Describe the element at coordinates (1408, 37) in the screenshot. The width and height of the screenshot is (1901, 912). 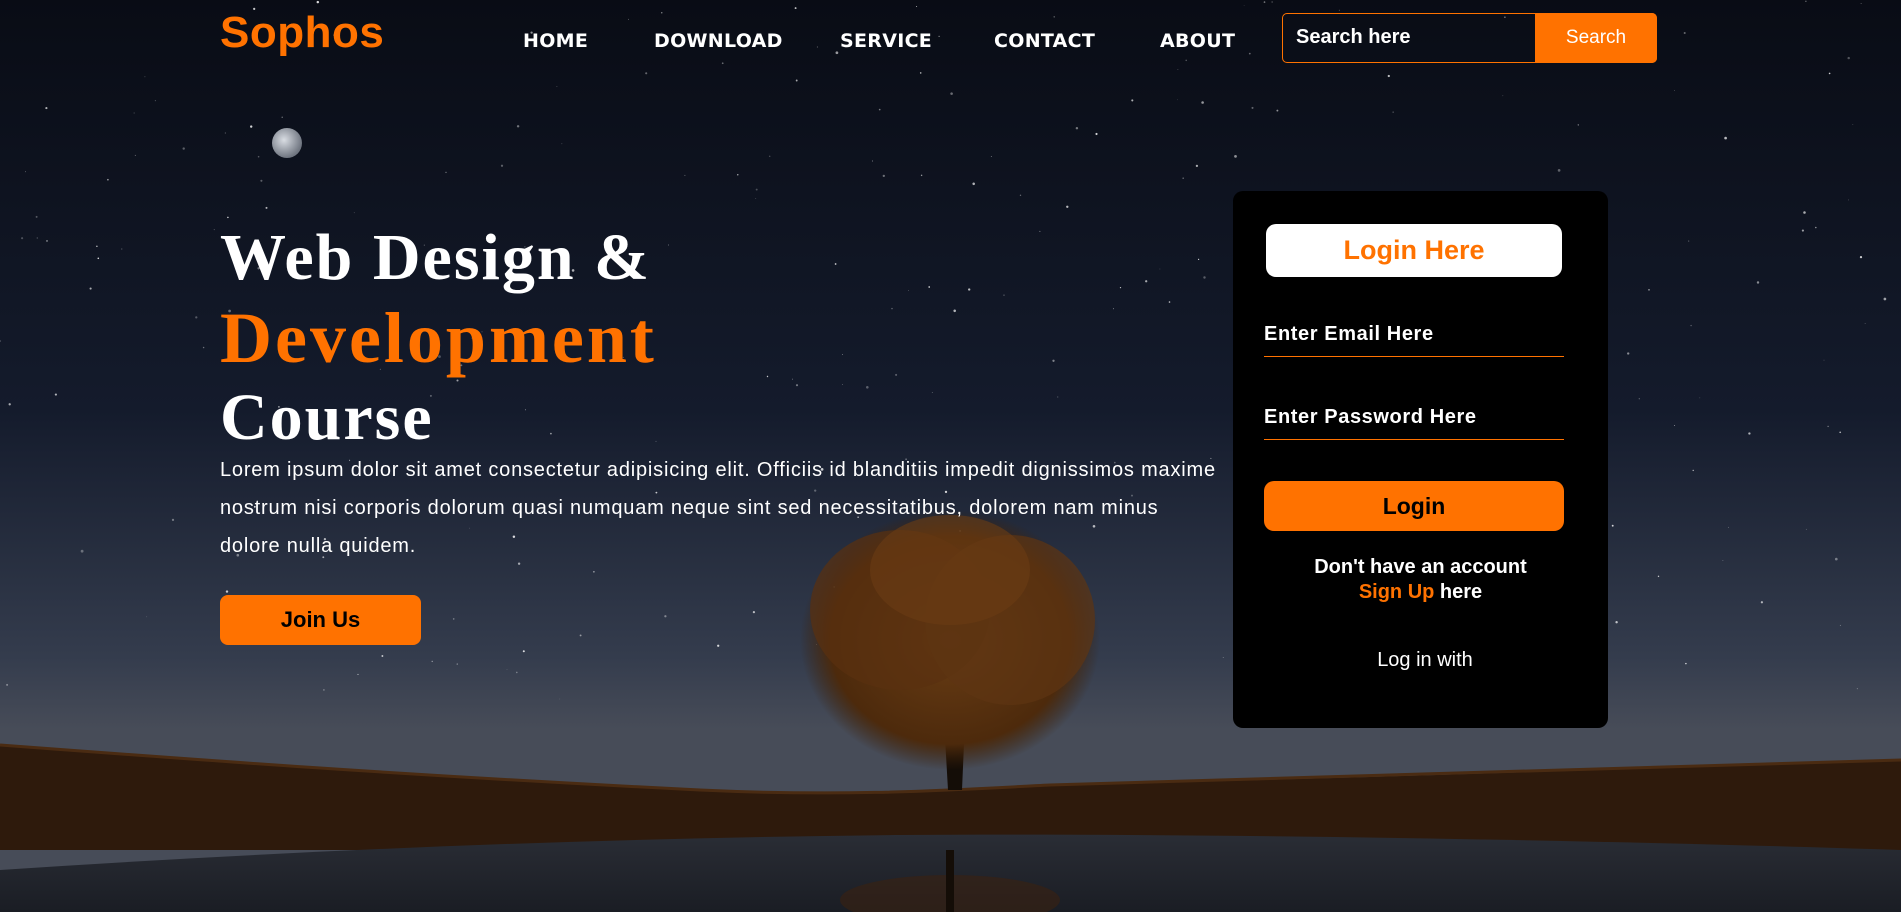
I see `search-input` at that location.